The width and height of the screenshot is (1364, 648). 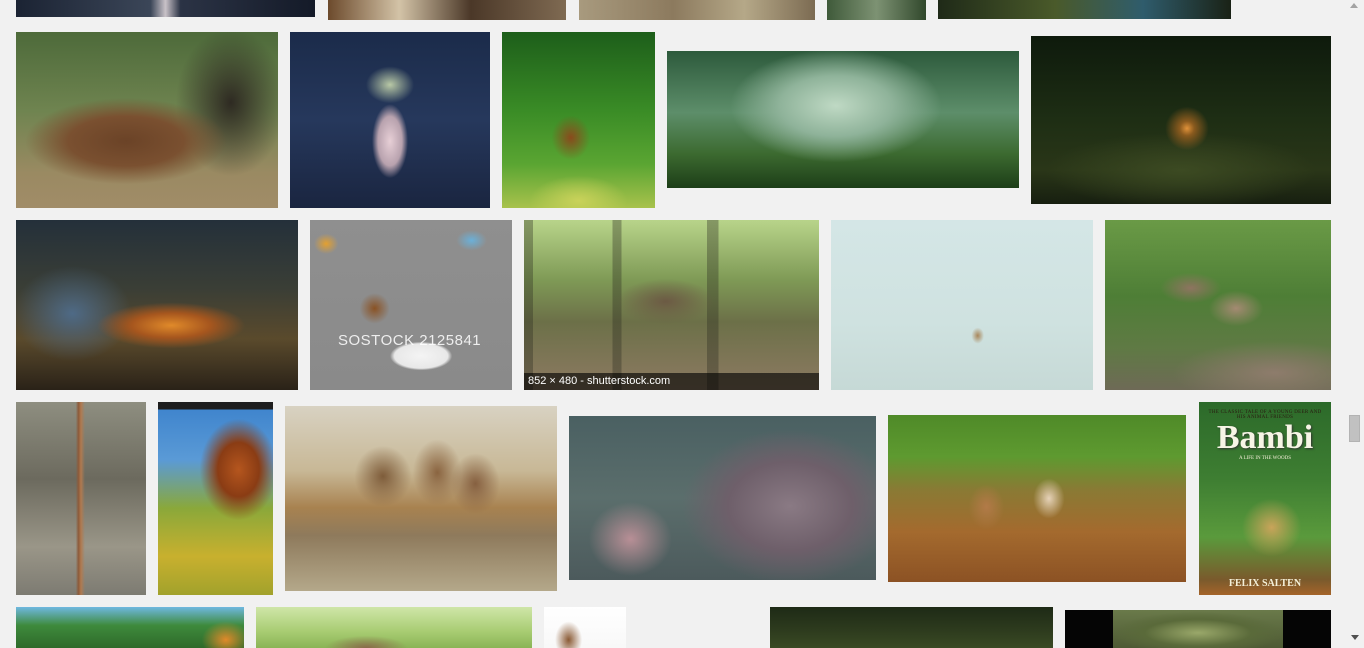 What do you see at coordinates (1265, 458) in the screenshot?
I see `book-subtitle: A LIFE IN THE WOODS` at bounding box center [1265, 458].